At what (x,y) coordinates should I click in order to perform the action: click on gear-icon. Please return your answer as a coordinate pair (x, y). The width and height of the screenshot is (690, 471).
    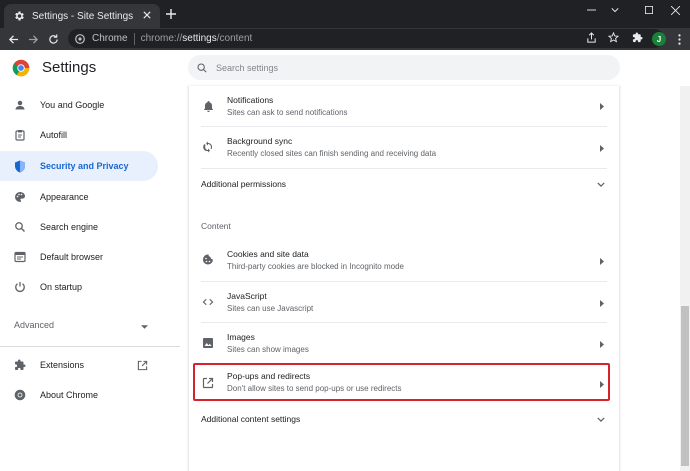
    Looking at the image, I should click on (19, 16).